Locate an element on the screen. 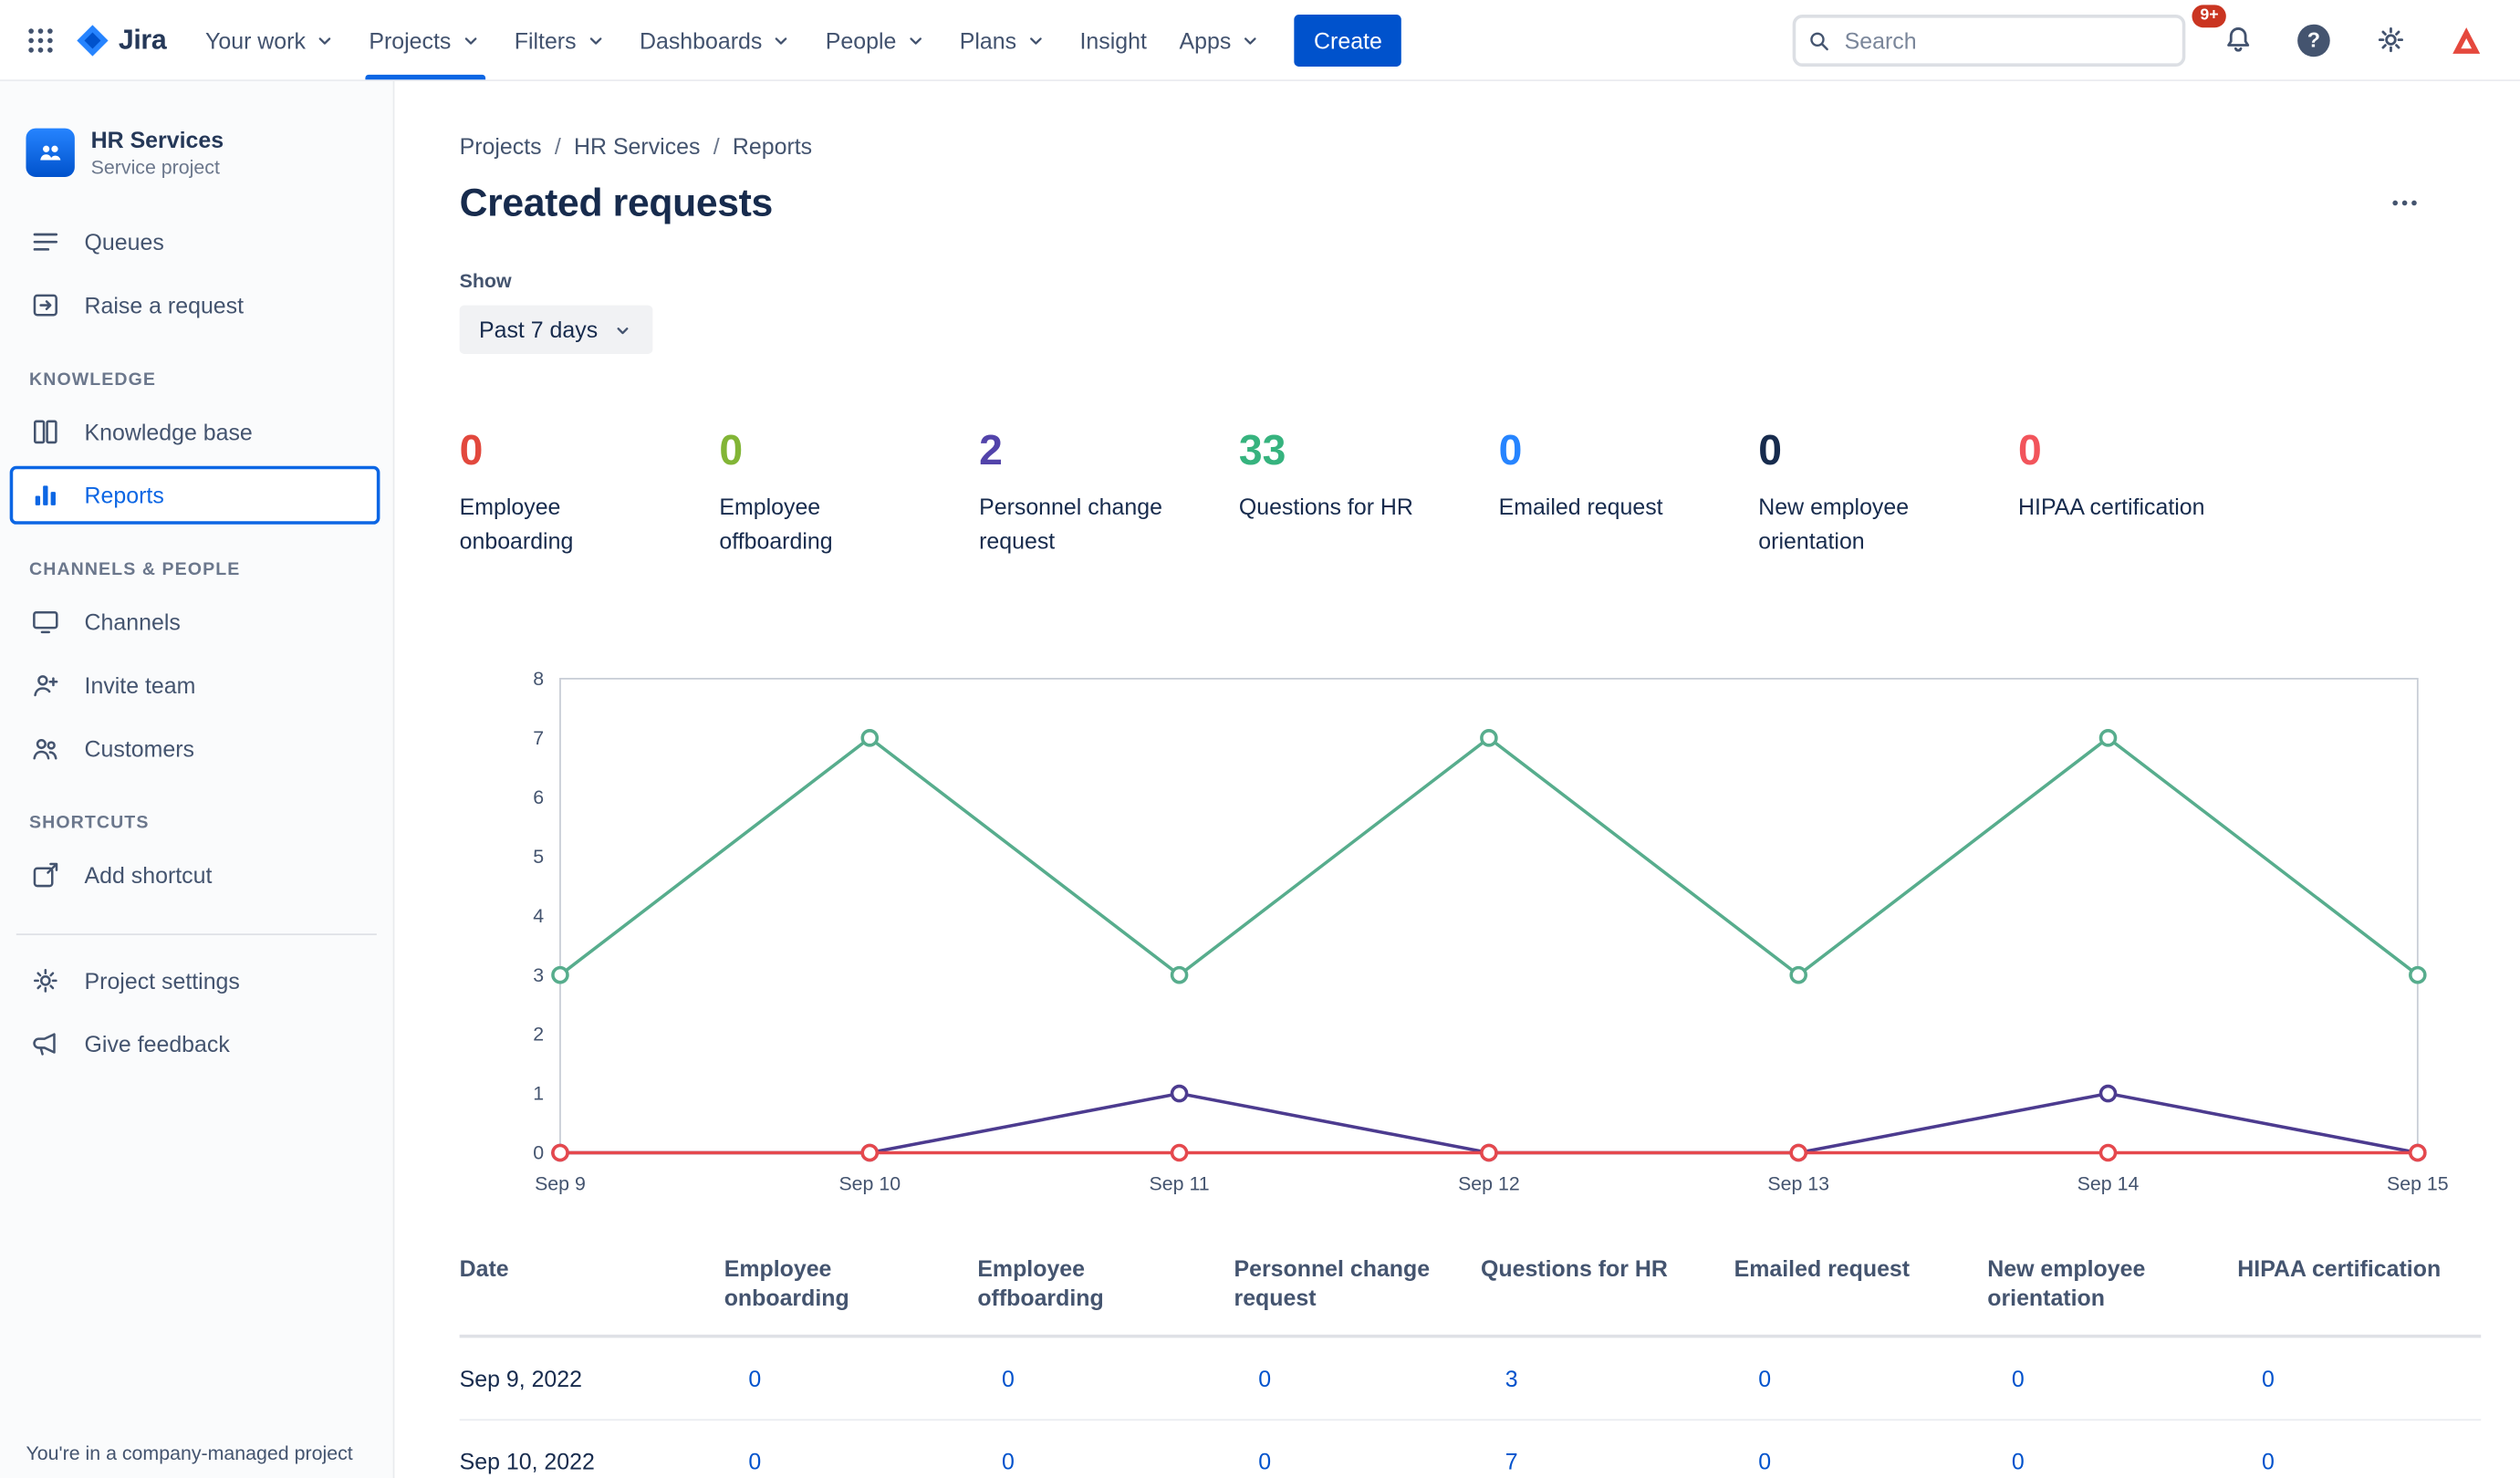 The image size is (2520, 1478). nav-item-people: People is located at coordinates (876, 39).